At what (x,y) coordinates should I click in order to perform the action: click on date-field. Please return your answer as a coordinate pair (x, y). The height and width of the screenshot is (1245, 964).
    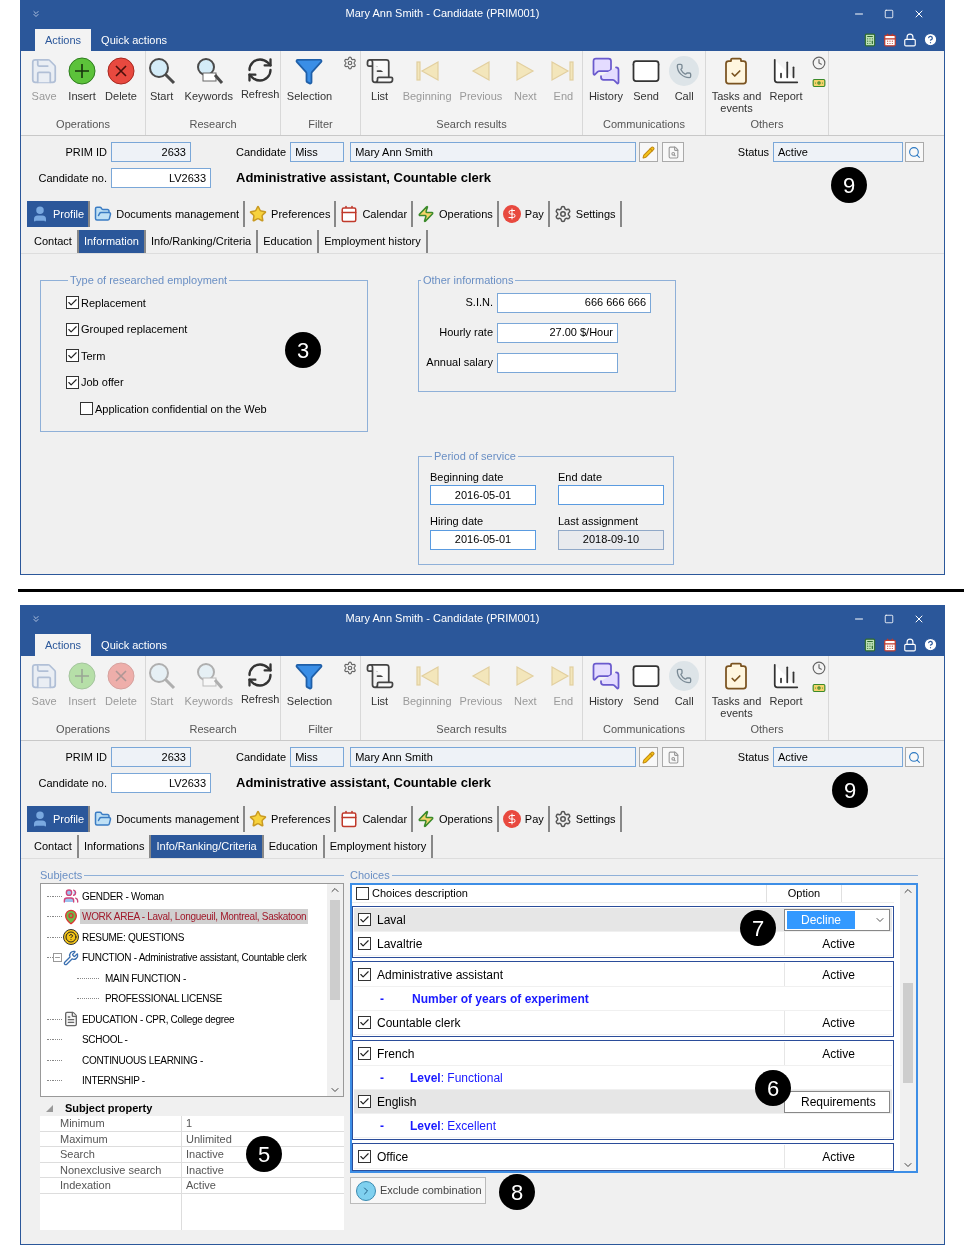
    Looking at the image, I should click on (611, 495).